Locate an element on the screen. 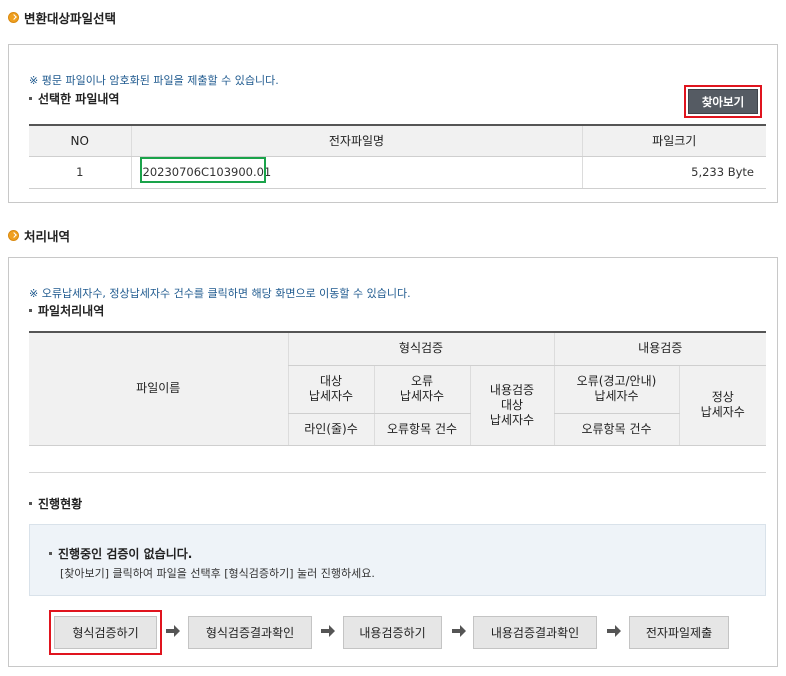  subhead-label: 선택한 파일내역 is located at coordinates (79, 99).